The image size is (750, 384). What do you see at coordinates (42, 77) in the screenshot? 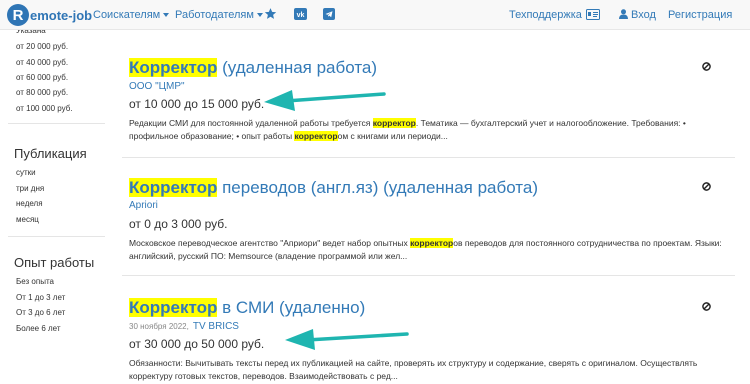
I see `salary-filter-60000: от 60 000 руб.` at bounding box center [42, 77].